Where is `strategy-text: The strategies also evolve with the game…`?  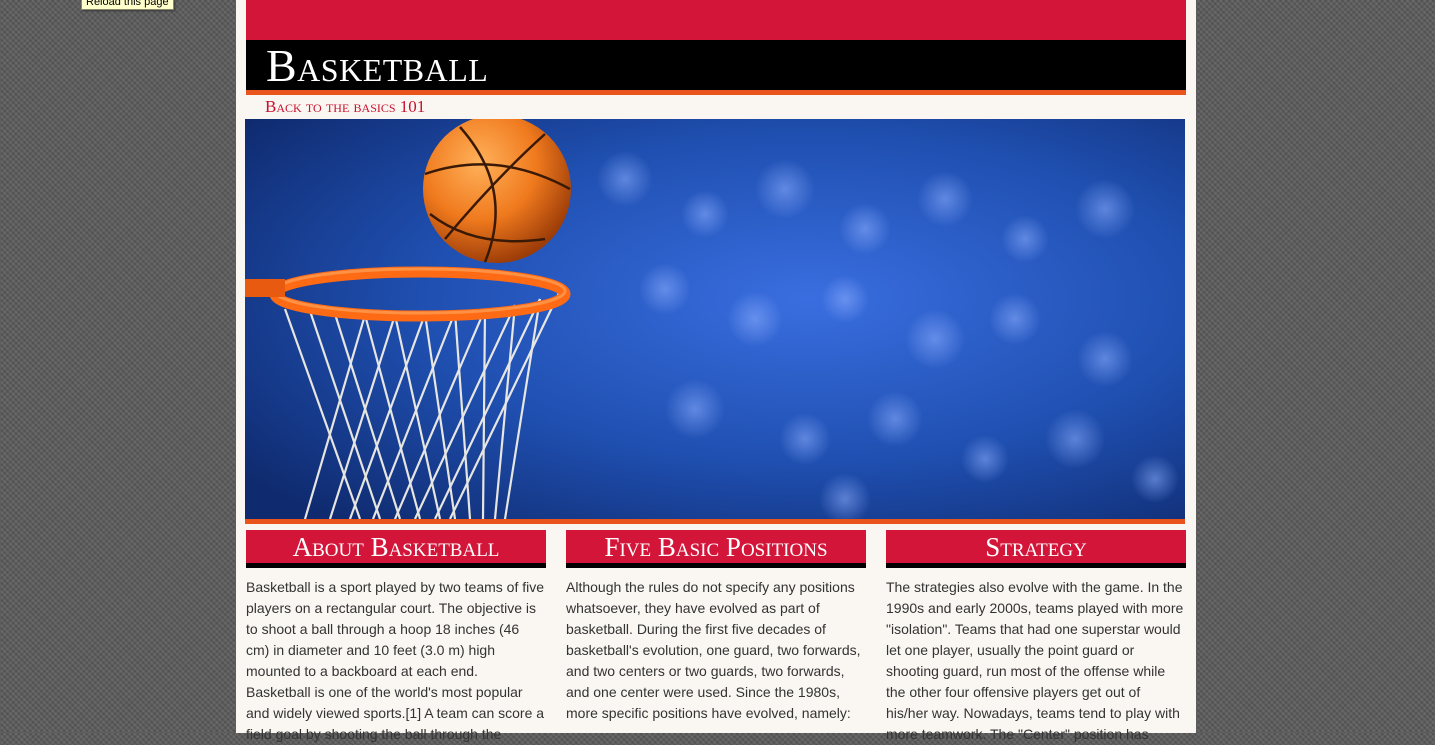 strategy-text: The strategies also evolve with the game… is located at coordinates (1035, 660).